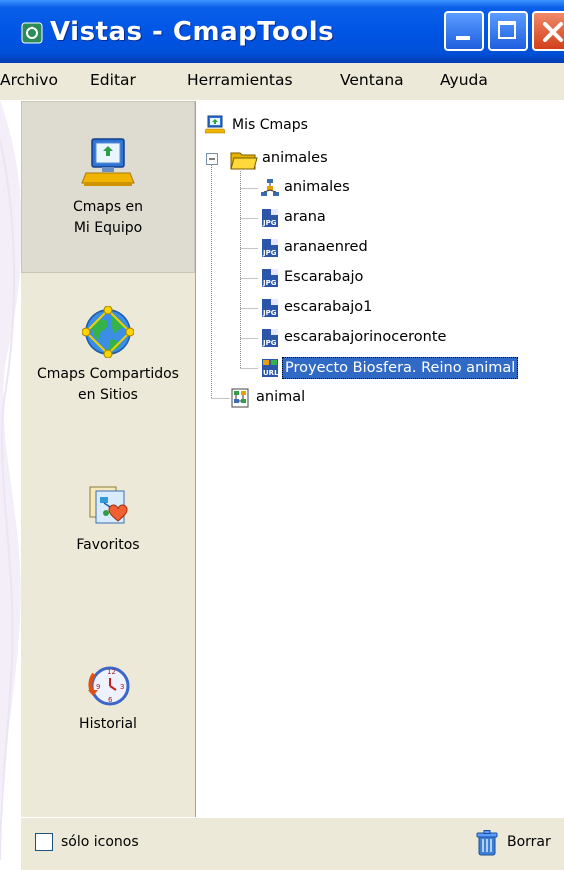 This screenshot has width=564, height=870. Describe the element at coordinates (244, 161) in the screenshot. I see `open-folder-icon` at that location.